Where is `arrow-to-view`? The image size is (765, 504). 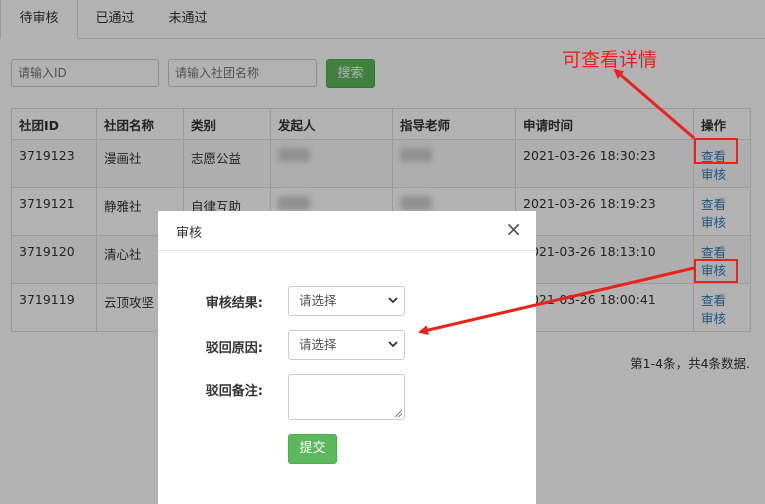 arrow-to-view is located at coordinates (654, 104).